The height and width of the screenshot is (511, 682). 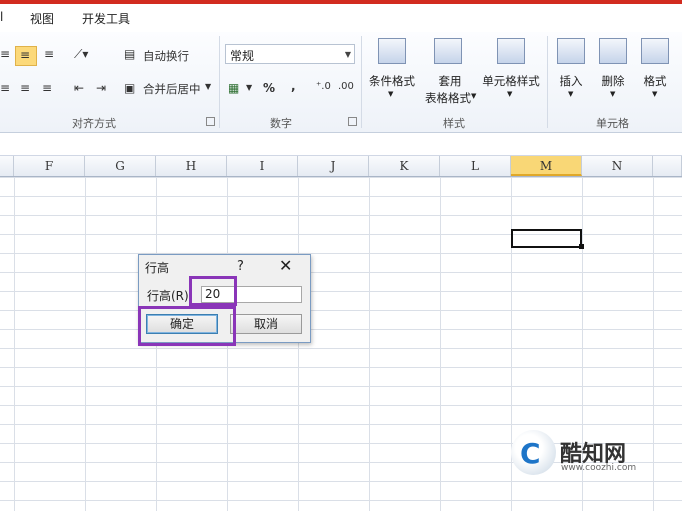 What do you see at coordinates (79, 88) in the screenshot?
I see `decrease-indent-icon: ⇤` at bounding box center [79, 88].